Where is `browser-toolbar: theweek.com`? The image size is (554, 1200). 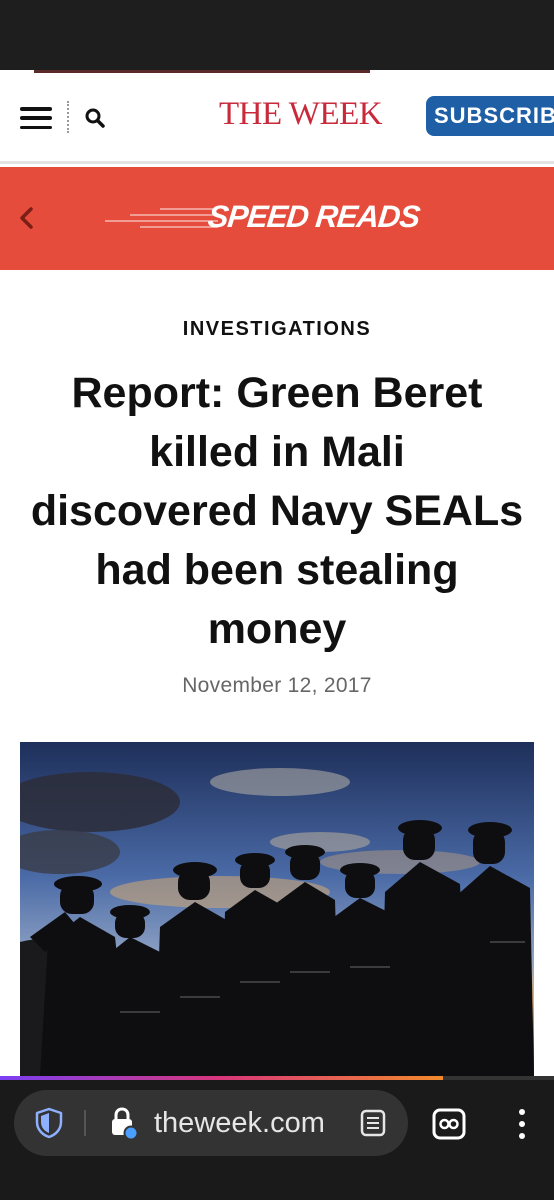
browser-toolbar: theweek.com is located at coordinates (277, 1140).